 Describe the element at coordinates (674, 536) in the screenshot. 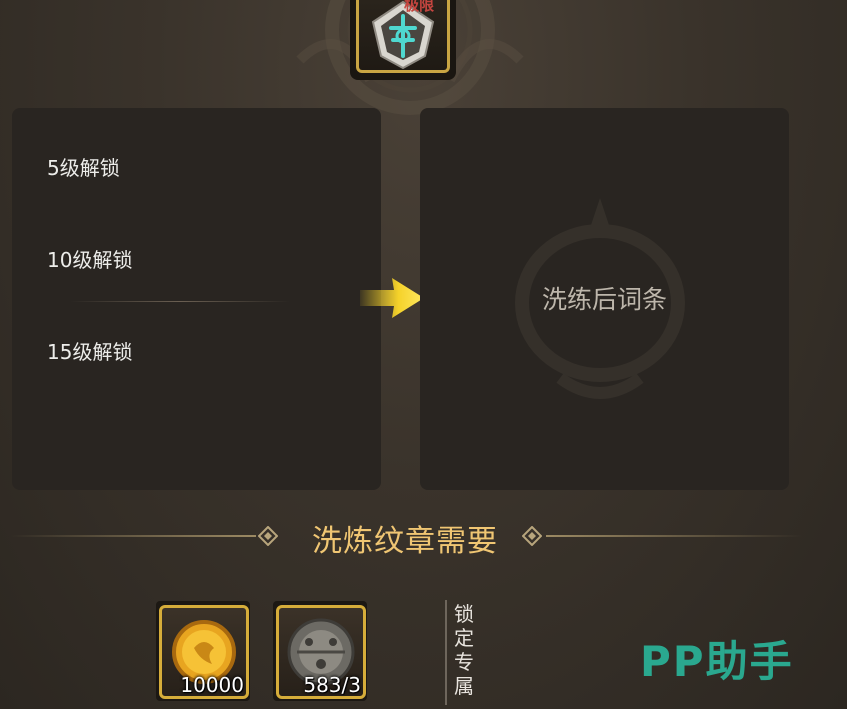

I see `title-divider-right` at that location.